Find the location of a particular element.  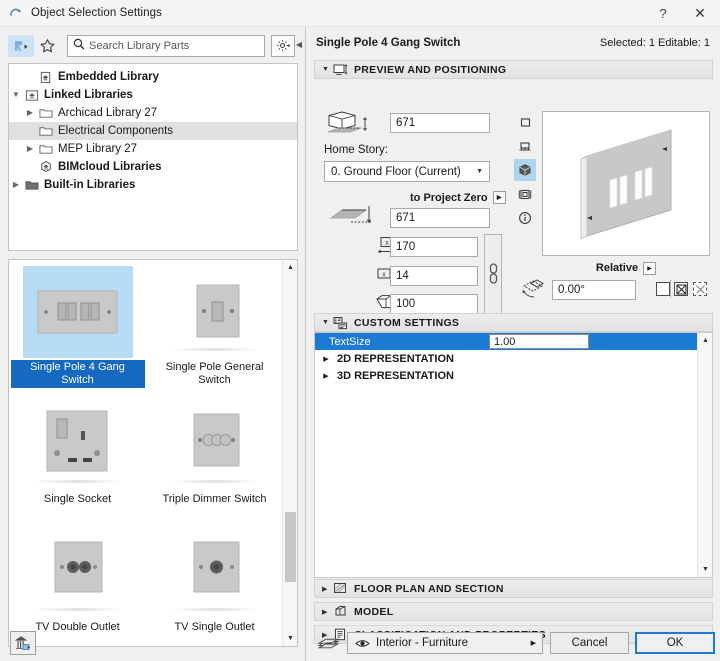

rotation-angle-field: 0.00° is located at coordinates (594, 290).